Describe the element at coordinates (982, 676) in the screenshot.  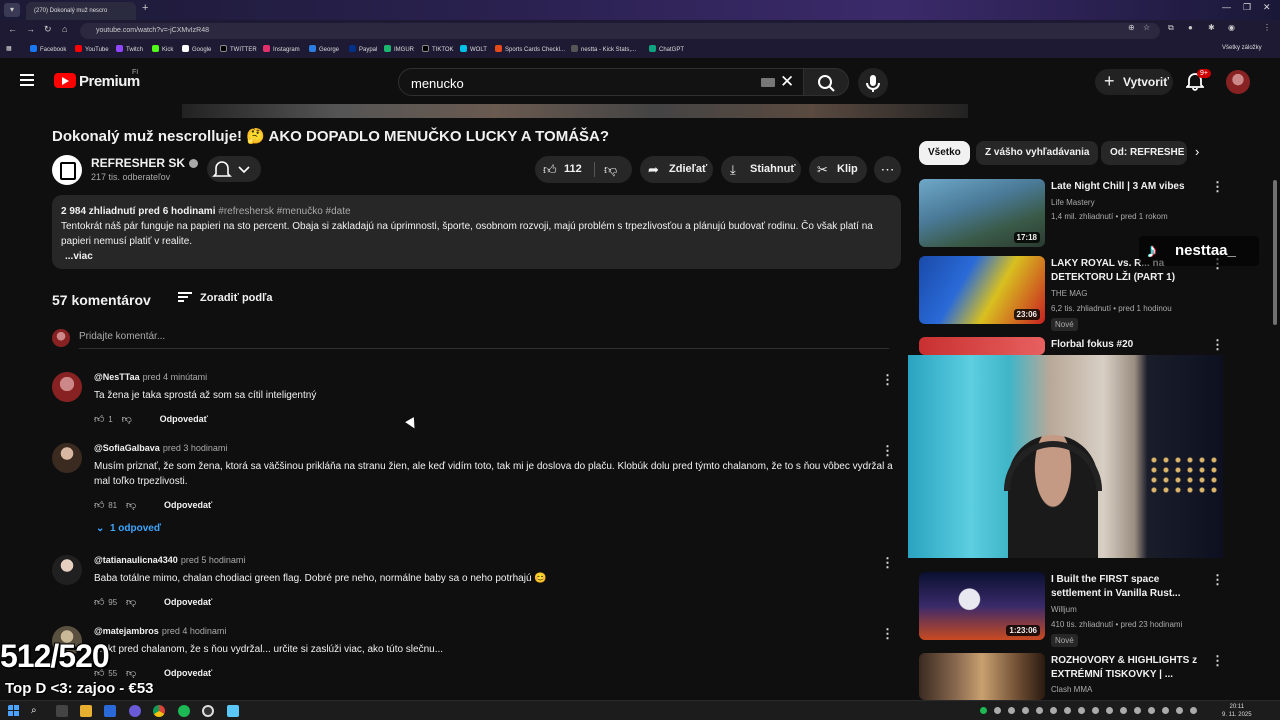
I see `video-thumbnail` at that location.